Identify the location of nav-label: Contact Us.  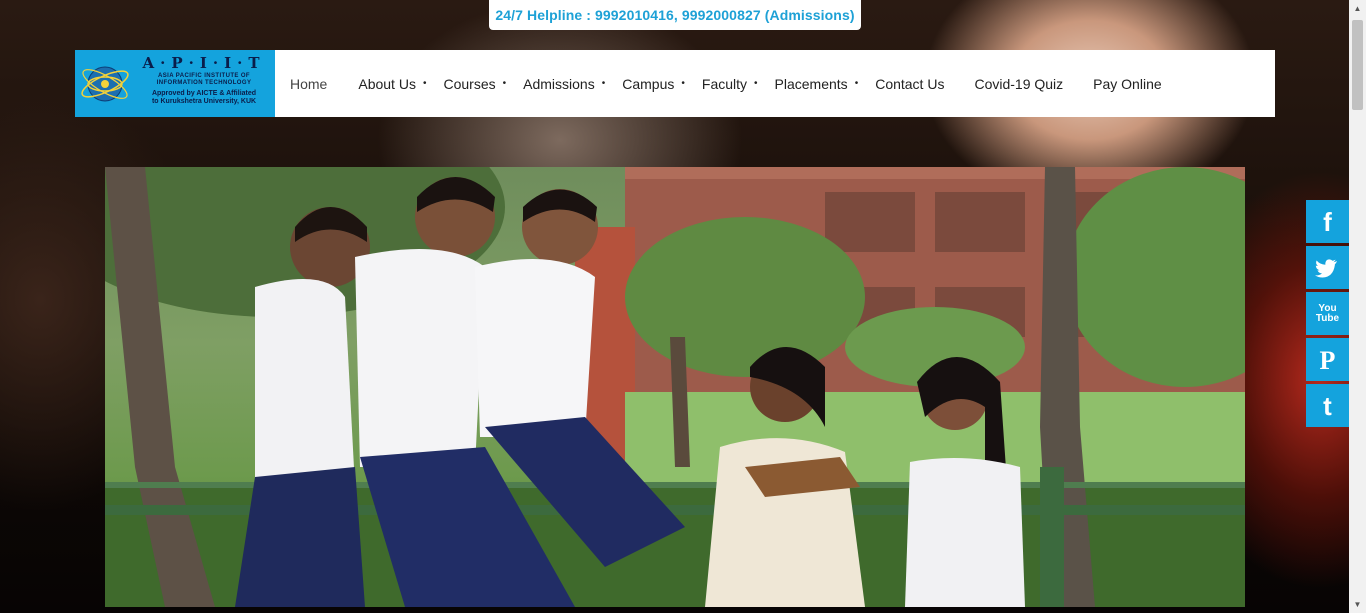
(910, 83).